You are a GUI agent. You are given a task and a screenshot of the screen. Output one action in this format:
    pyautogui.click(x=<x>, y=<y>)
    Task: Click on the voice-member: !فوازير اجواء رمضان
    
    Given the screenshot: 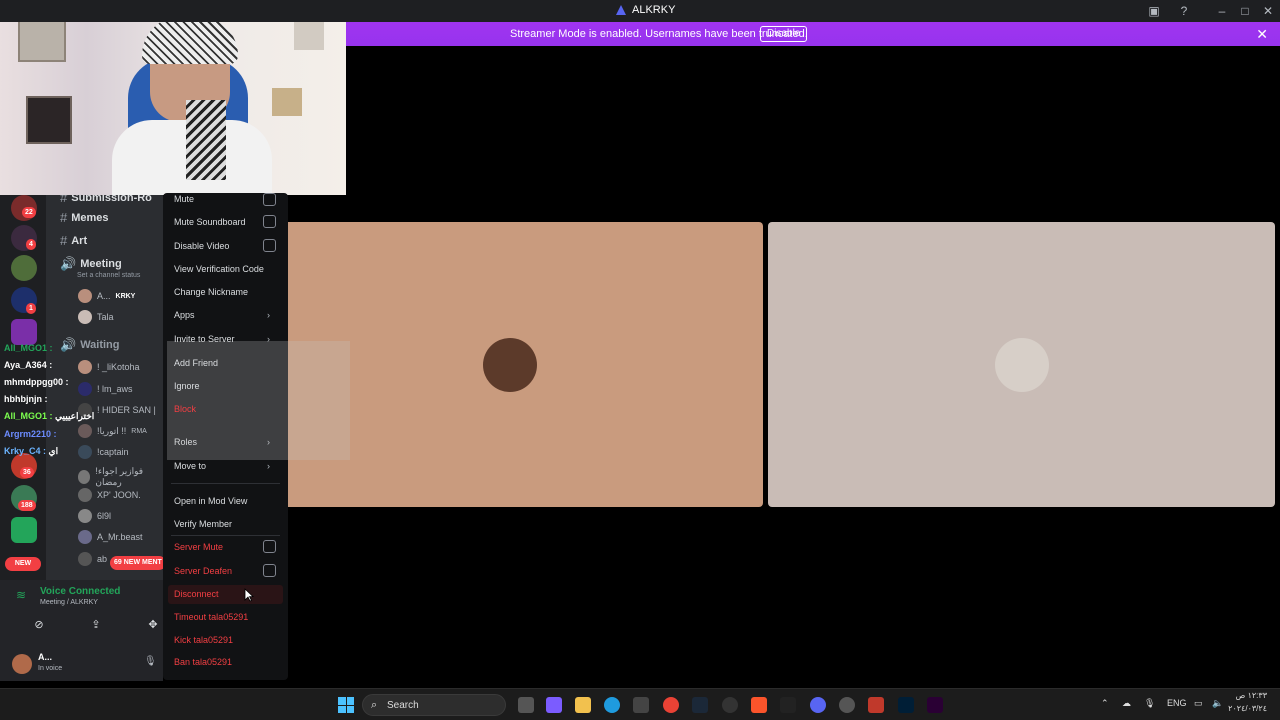 What is the action you would take?
    pyautogui.click(x=120, y=477)
    